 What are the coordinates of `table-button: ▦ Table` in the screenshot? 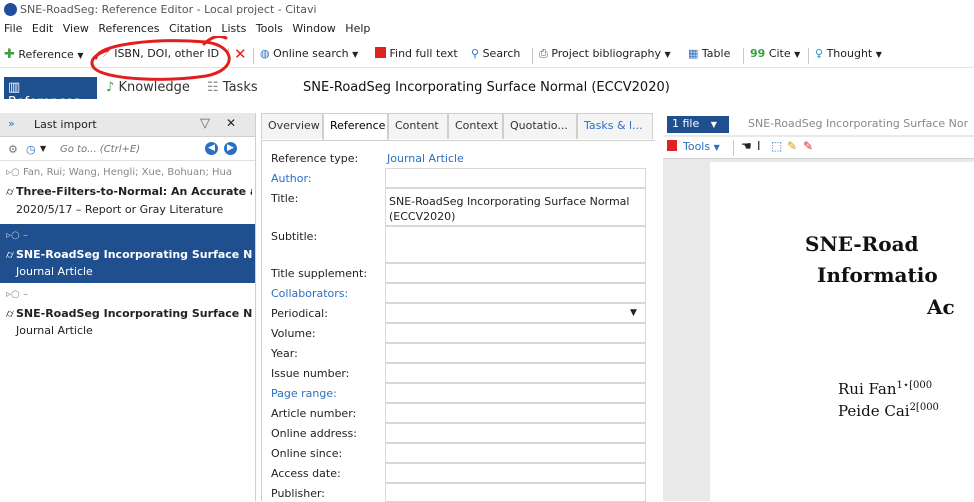 It's located at (709, 53).